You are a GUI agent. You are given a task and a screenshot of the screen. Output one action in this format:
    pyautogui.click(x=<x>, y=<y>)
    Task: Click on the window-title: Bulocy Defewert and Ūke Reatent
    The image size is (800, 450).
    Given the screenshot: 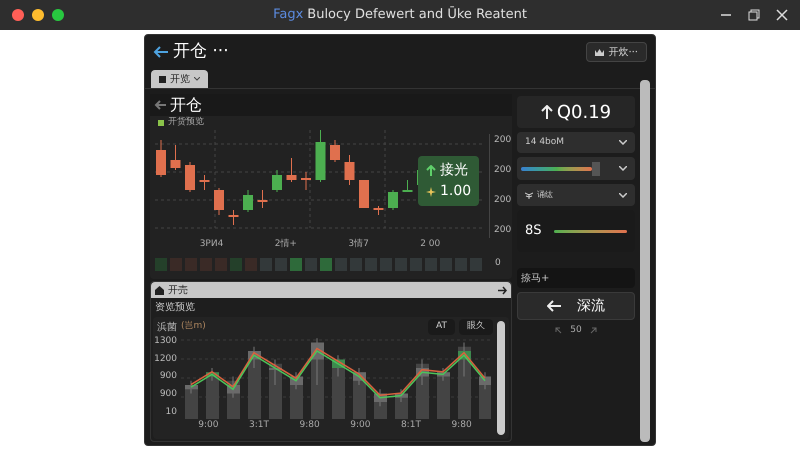 What is the action you would take?
    pyautogui.click(x=417, y=14)
    